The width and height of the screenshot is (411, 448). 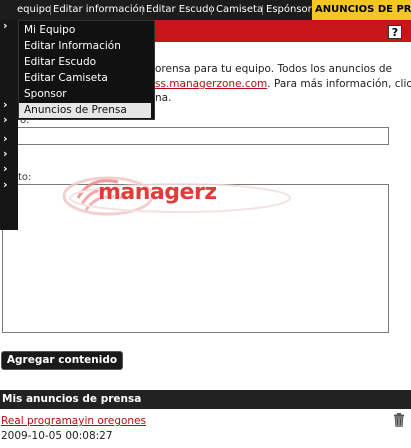 I want to click on nav-item-camiseta: Camiseta, so click(x=239, y=10).